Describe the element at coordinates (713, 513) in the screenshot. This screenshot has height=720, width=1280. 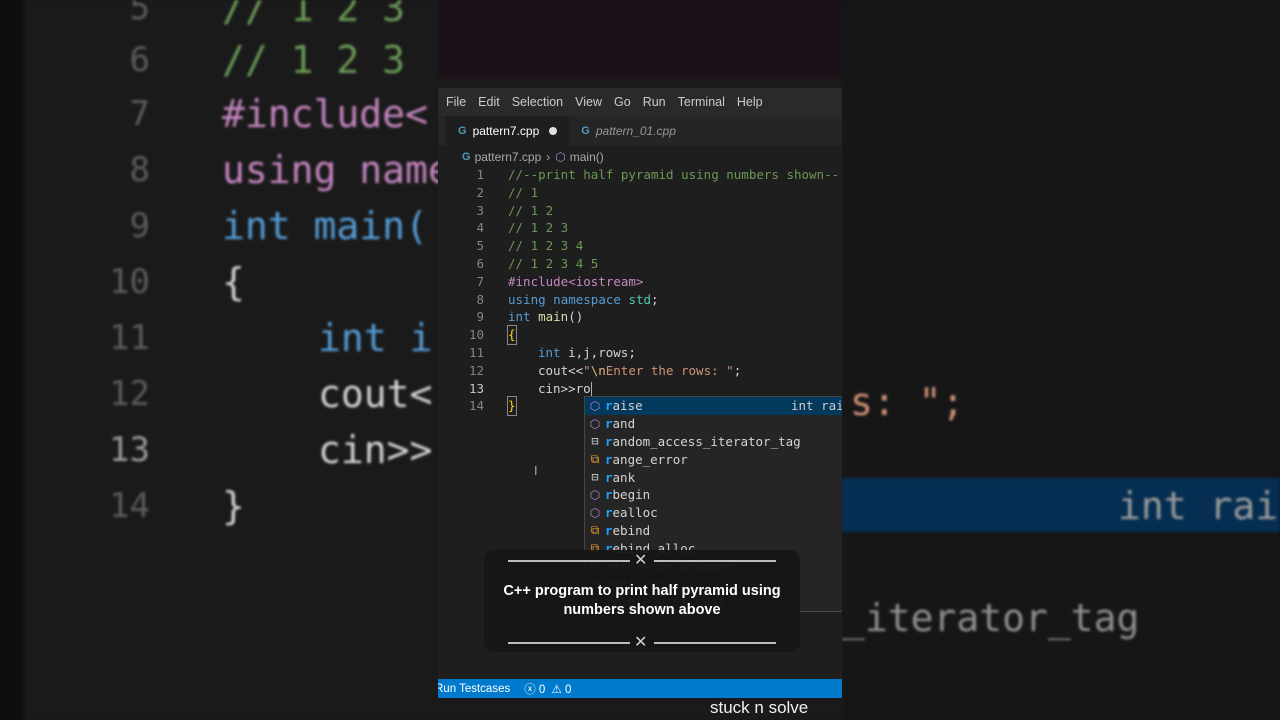
I see `suggestion-item: ⬡ r ealloc` at that location.